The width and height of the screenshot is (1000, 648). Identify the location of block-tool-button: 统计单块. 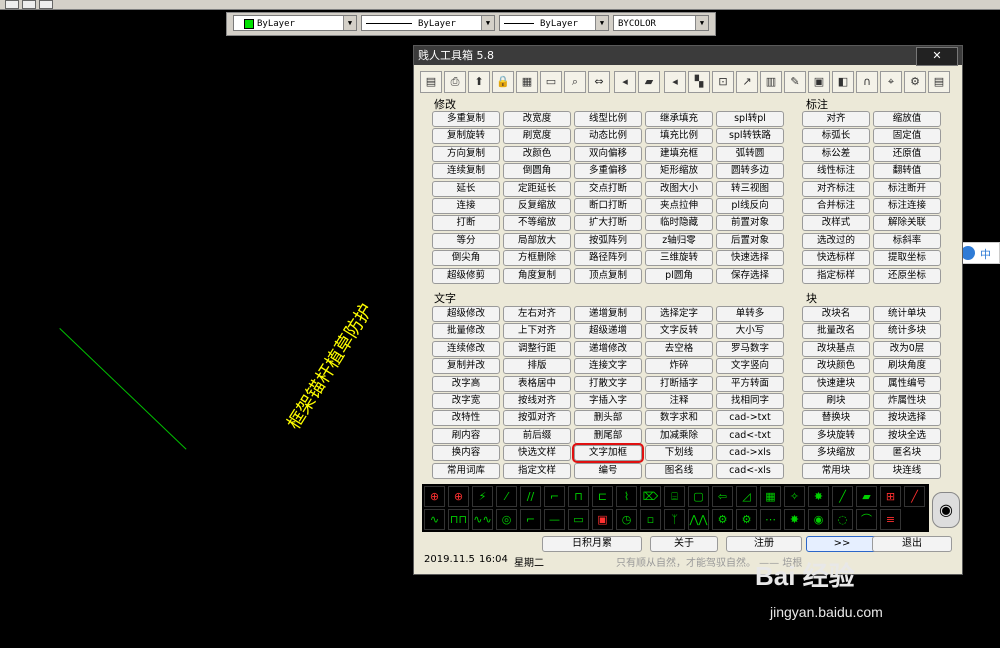
(907, 314).